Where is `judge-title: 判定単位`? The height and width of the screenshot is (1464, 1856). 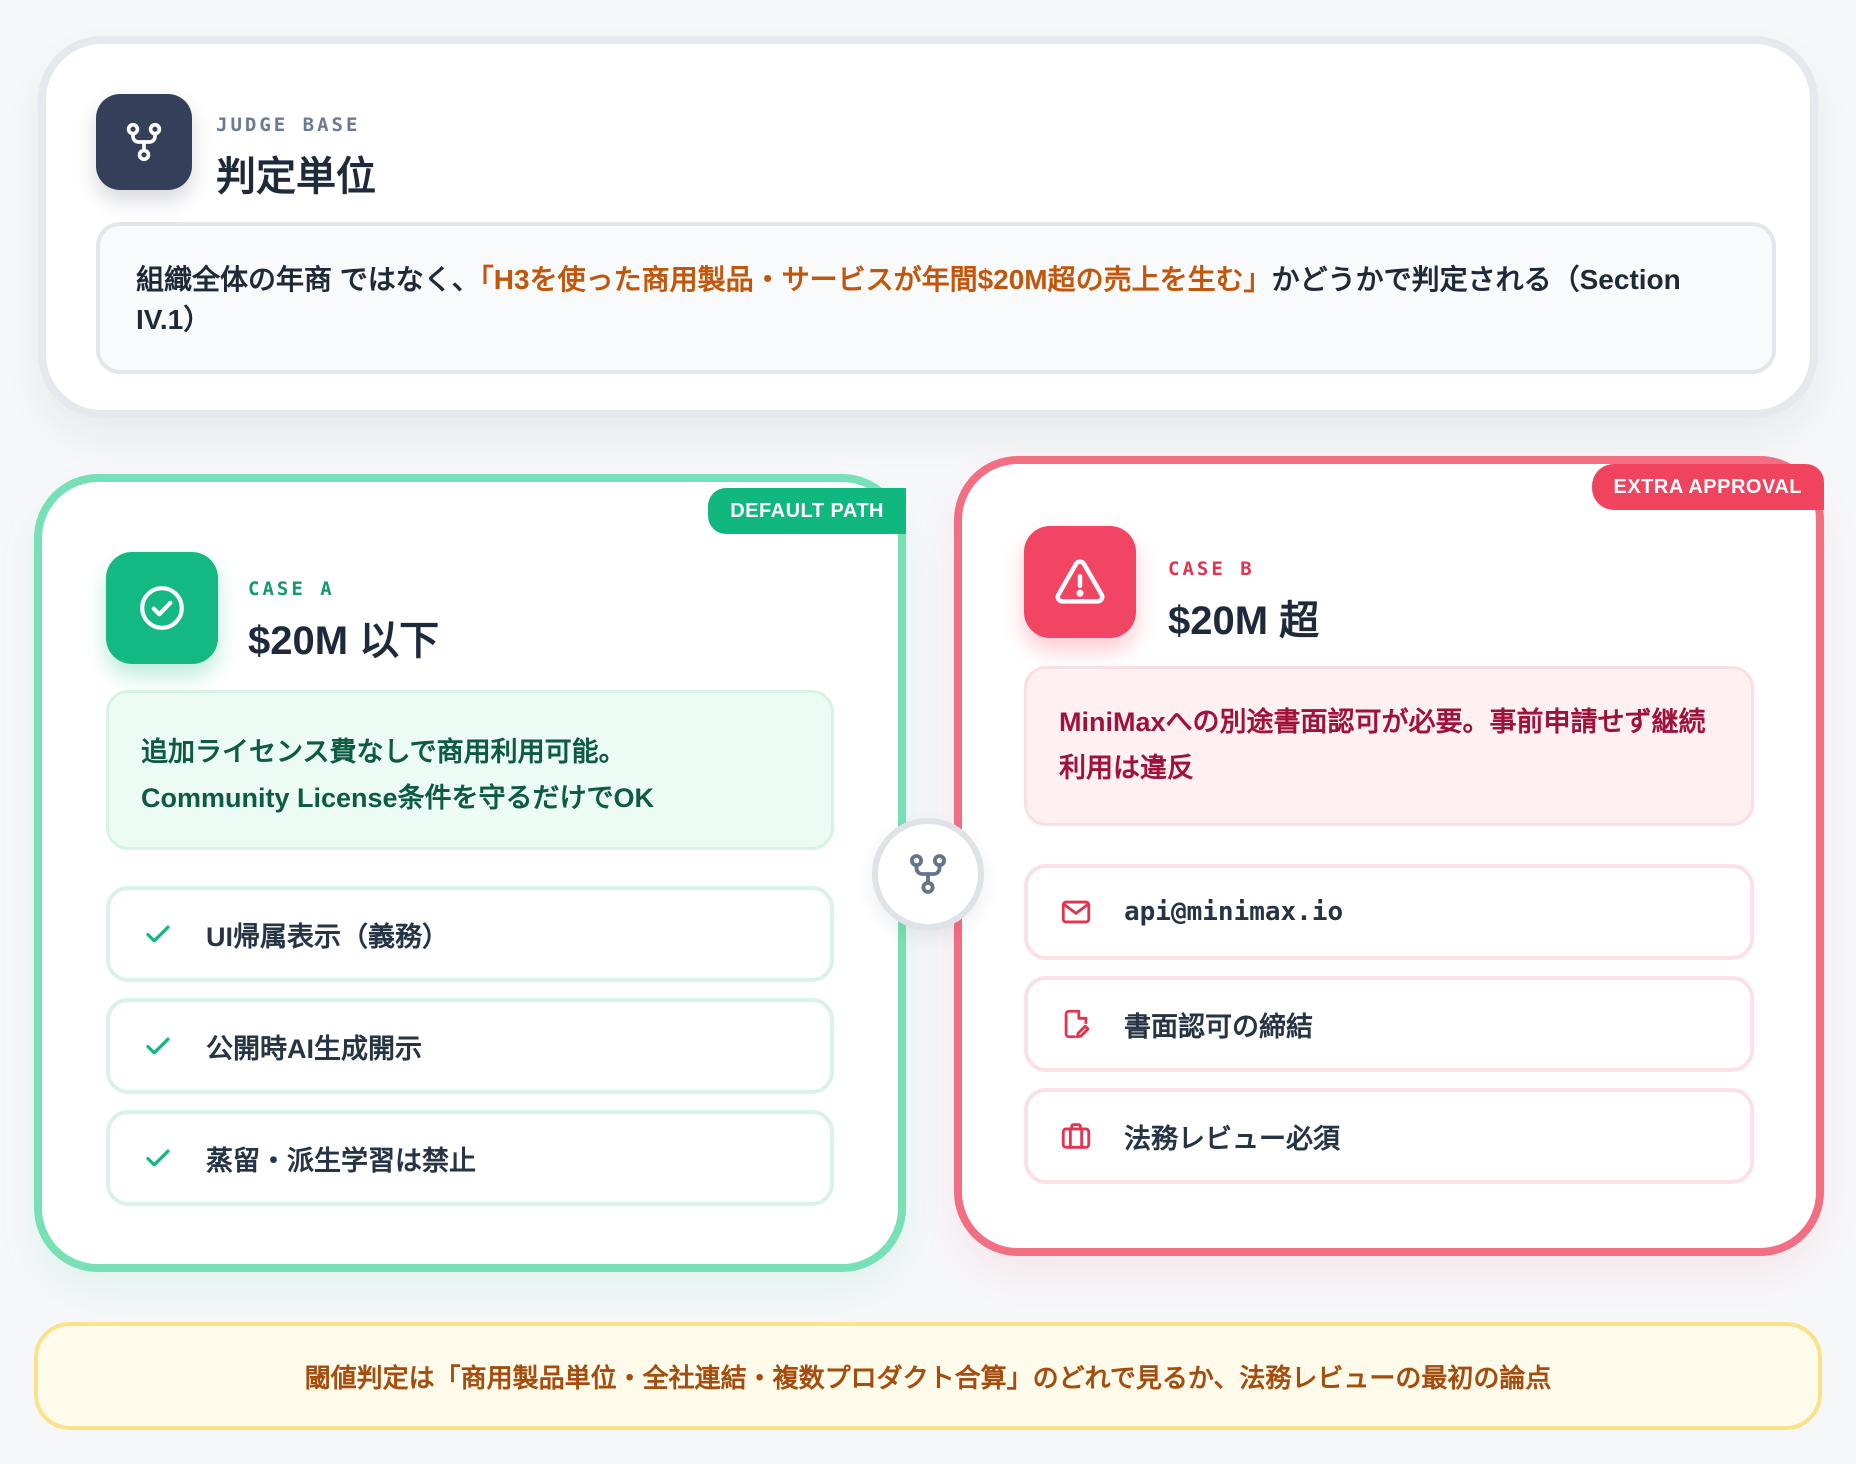 judge-title: 判定単位 is located at coordinates (296, 177).